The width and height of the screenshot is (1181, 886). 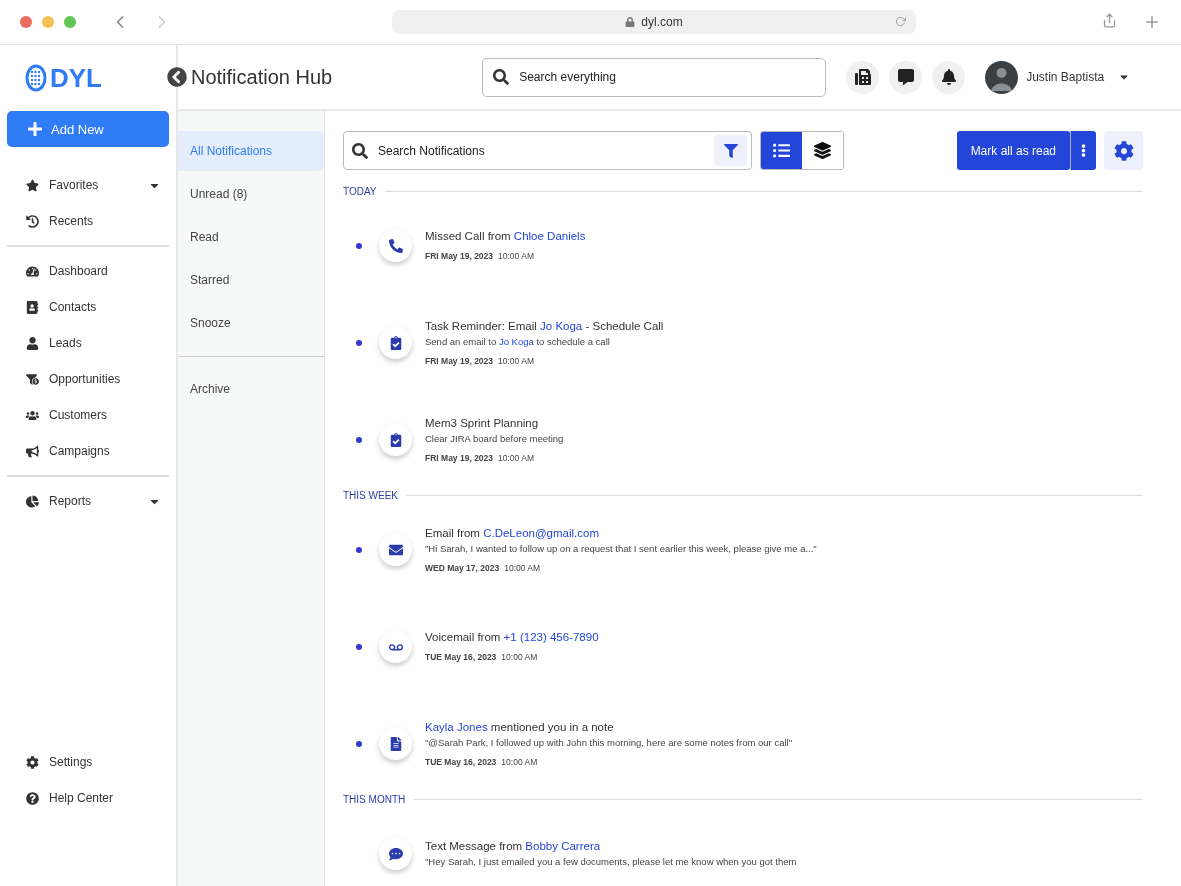 I want to click on logo: DYL, so click(x=88, y=78).